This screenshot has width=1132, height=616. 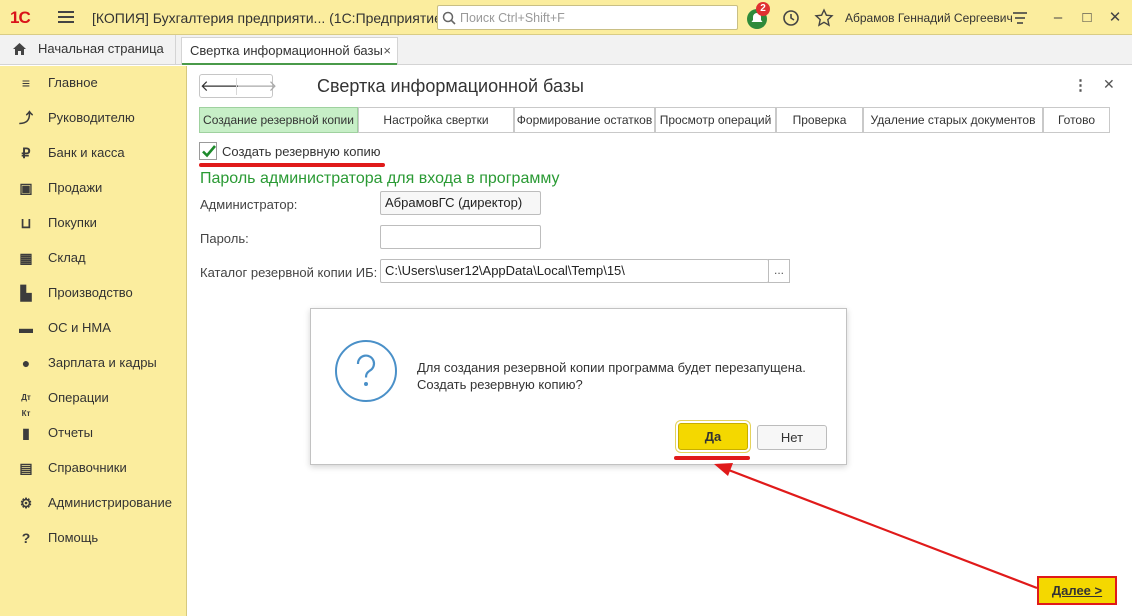 I want to click on tab-rollup: Свертка информационной базы ×, so click(x=289, y=51).